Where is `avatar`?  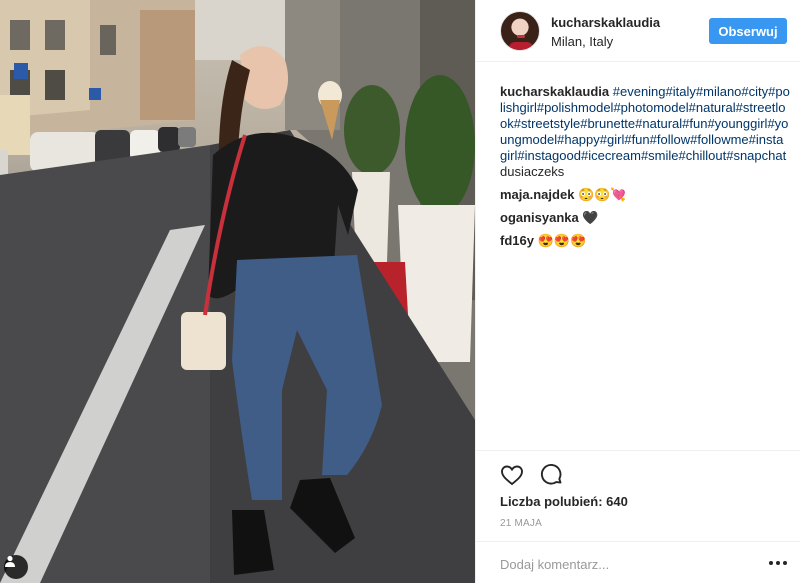 avatar is located at coordinates (520, 31).